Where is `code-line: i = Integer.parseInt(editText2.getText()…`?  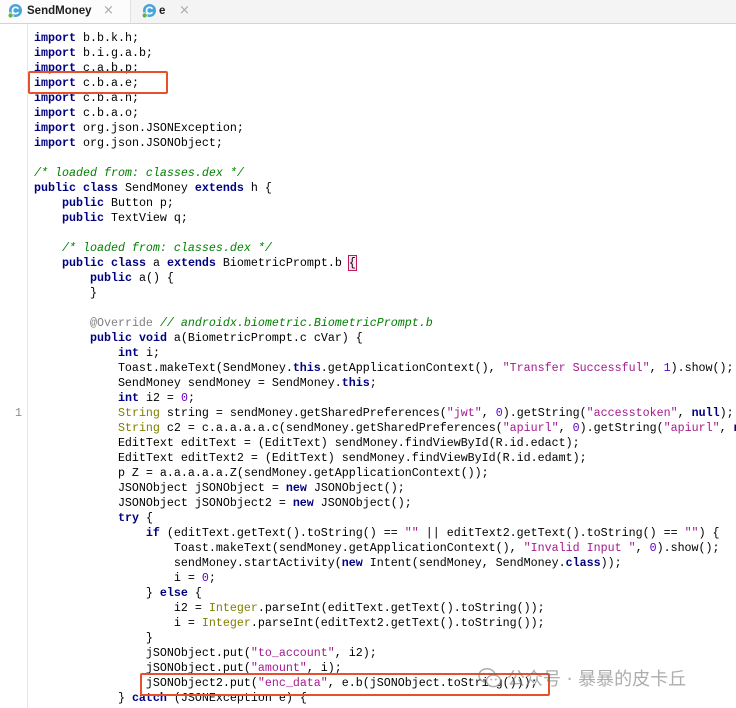
code-line: i = Integer.parseInt(editText2.getText()… is located at coordinates (385, 623).